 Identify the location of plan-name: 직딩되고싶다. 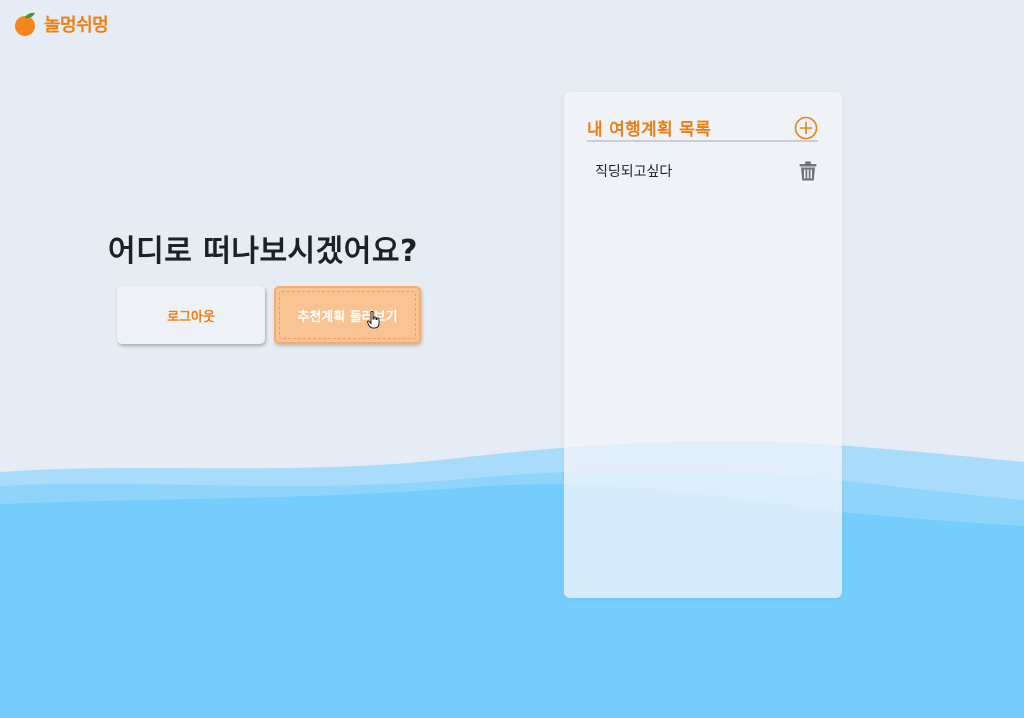
(633, 171).